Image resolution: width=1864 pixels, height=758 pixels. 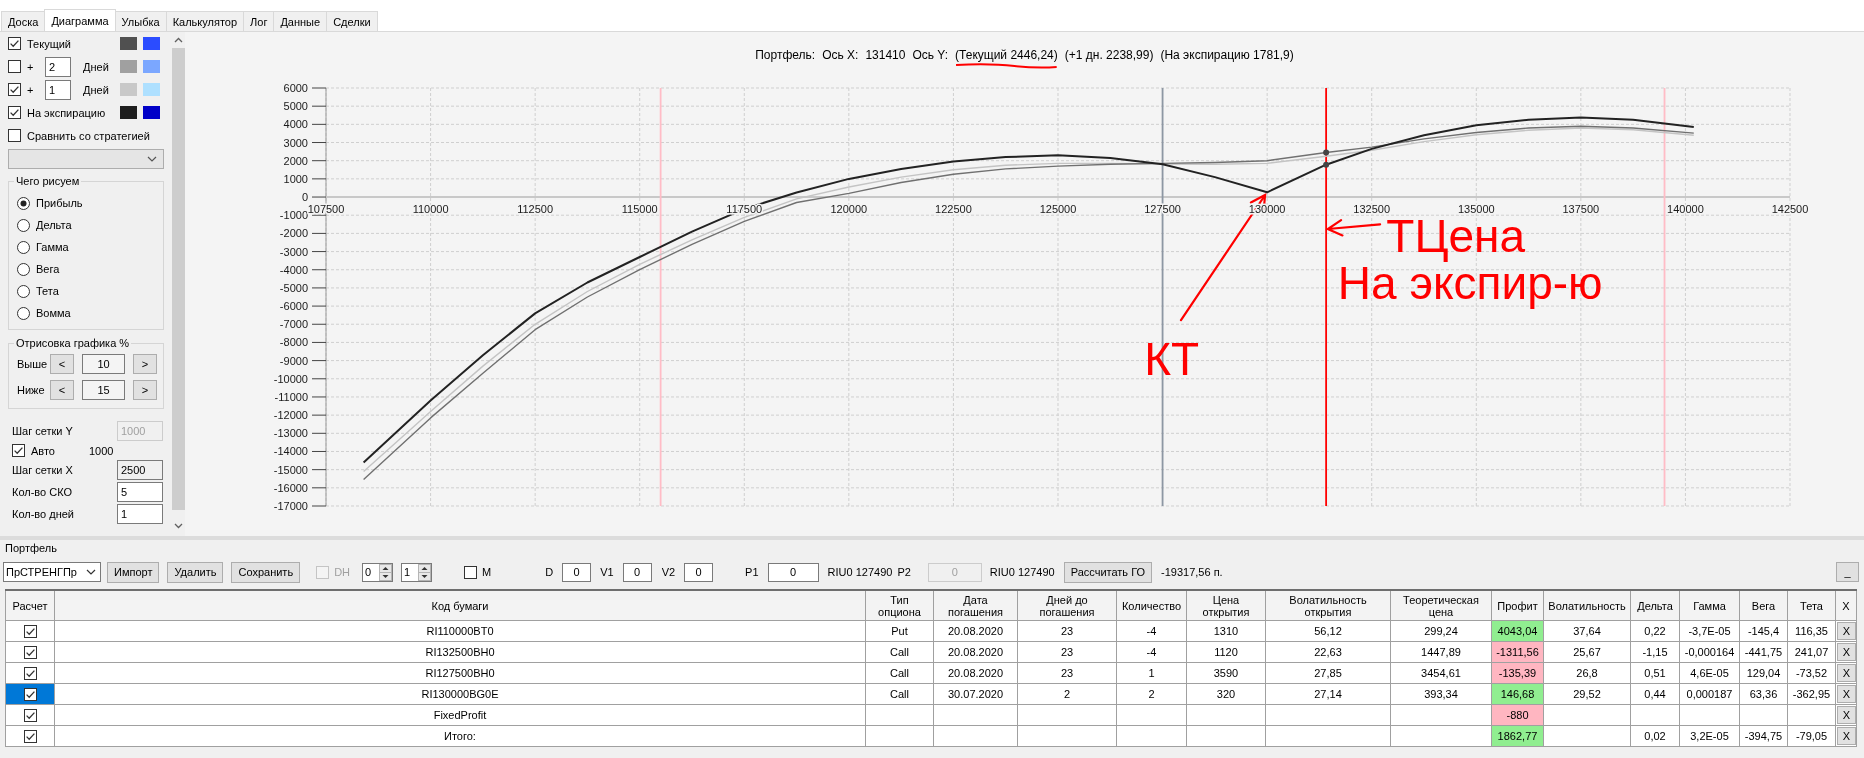 What do you see at coordinates (178, 279) in the screenshot?
I see `scrollbar-thumb` at bounding box center [178, 279].